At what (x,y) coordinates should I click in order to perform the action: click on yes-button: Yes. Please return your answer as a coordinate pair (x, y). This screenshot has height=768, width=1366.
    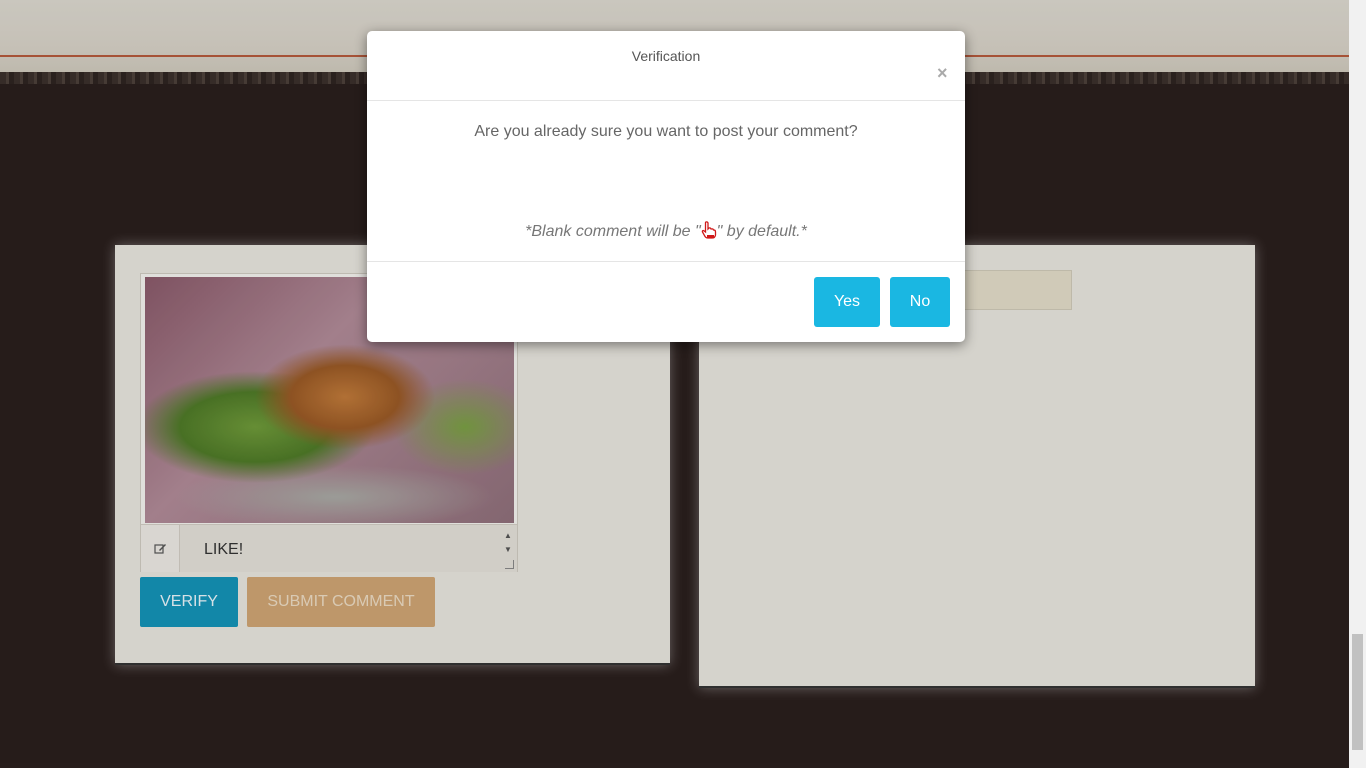
    Looking at the image, I should click on (847, 302).